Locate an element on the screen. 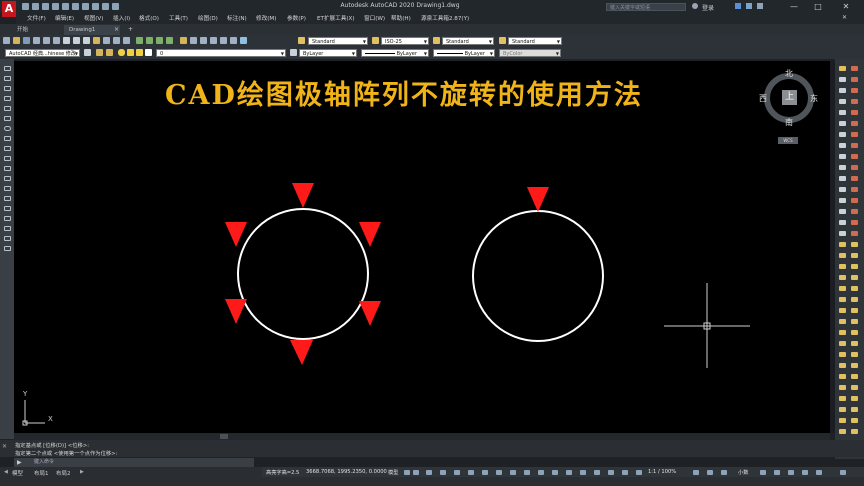  viewcube-north: 北 is located at coordinates (789, 73).